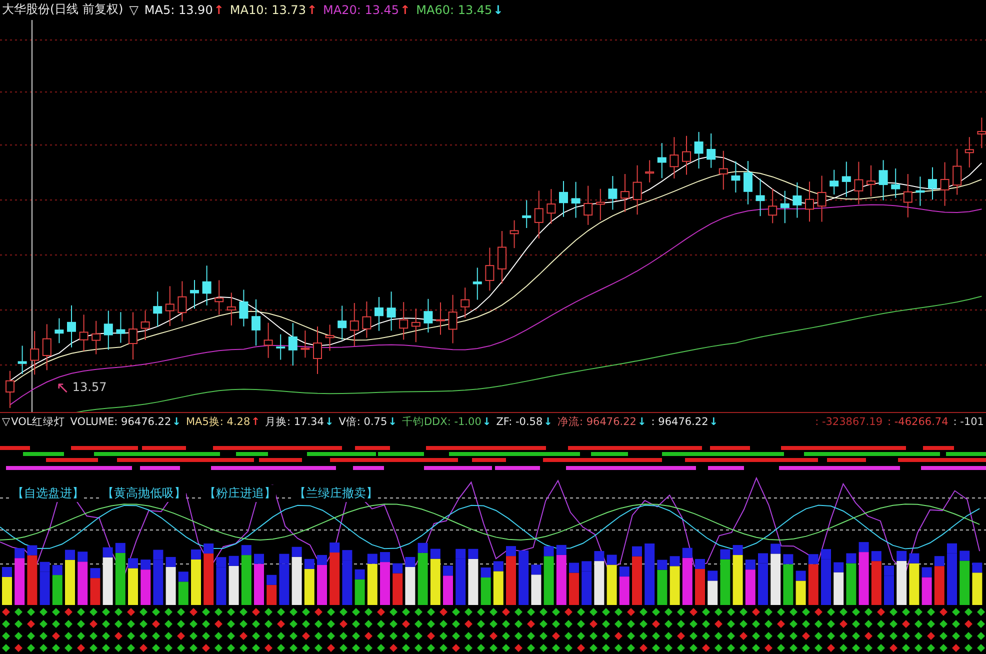 Image resolution: width=986 pixels, height=654 pixels. I want to click on indicator-reading: V倍: 0.75, so click(363, 422).